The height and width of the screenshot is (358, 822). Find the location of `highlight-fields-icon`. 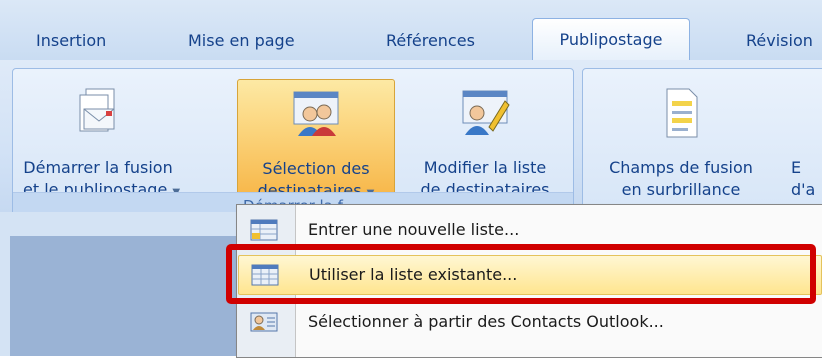

highlight-fields-icon is located at coordinates (682, 113).